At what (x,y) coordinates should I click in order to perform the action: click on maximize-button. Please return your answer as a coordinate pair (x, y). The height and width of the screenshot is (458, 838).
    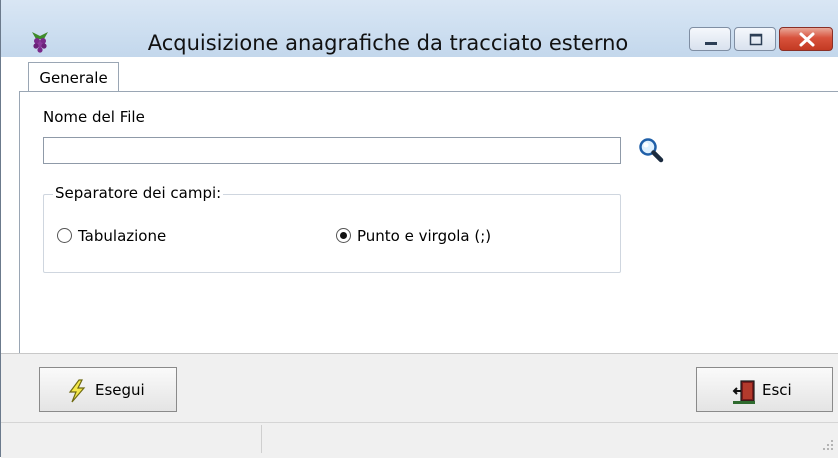
    Looking at the image, I should click on (755, 39).